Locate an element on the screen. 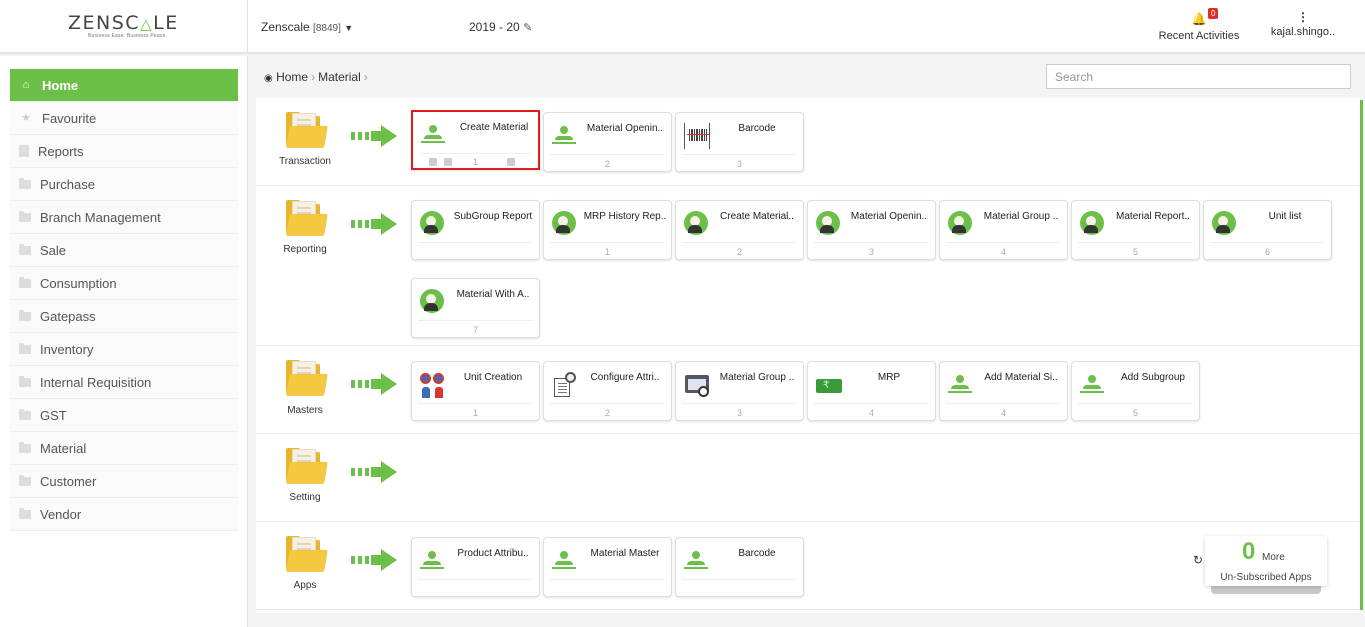 This screenshot has height=627, width=1365. app-card-material-group-report: Material Group .. 4 is located at coordinates (1003, 230).